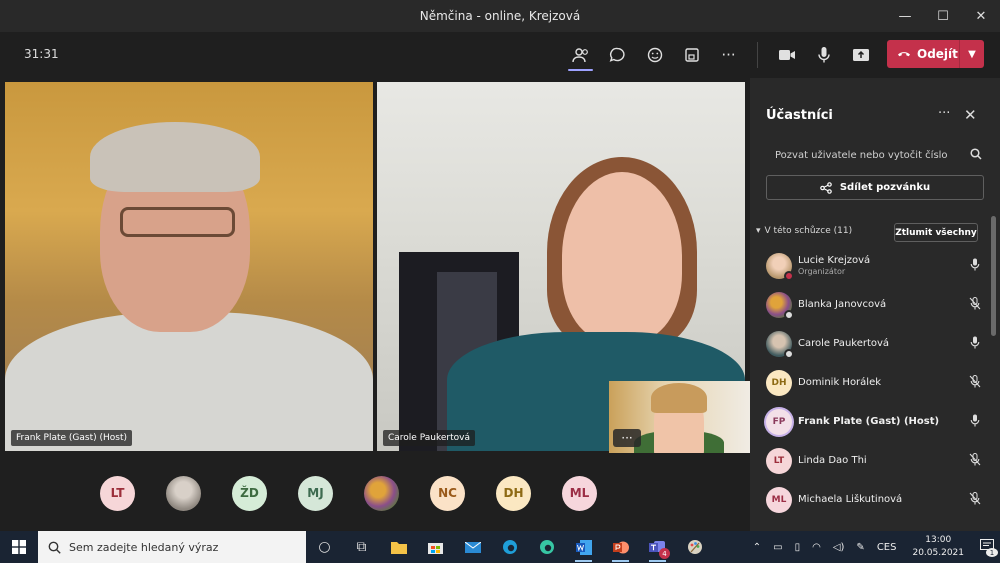 The width and height of the screenshot is (1000, 563). What do you see at coordinates (315, 493) in the screenshot?
I see `avatar: MJ` at bounding box center [315, 493].